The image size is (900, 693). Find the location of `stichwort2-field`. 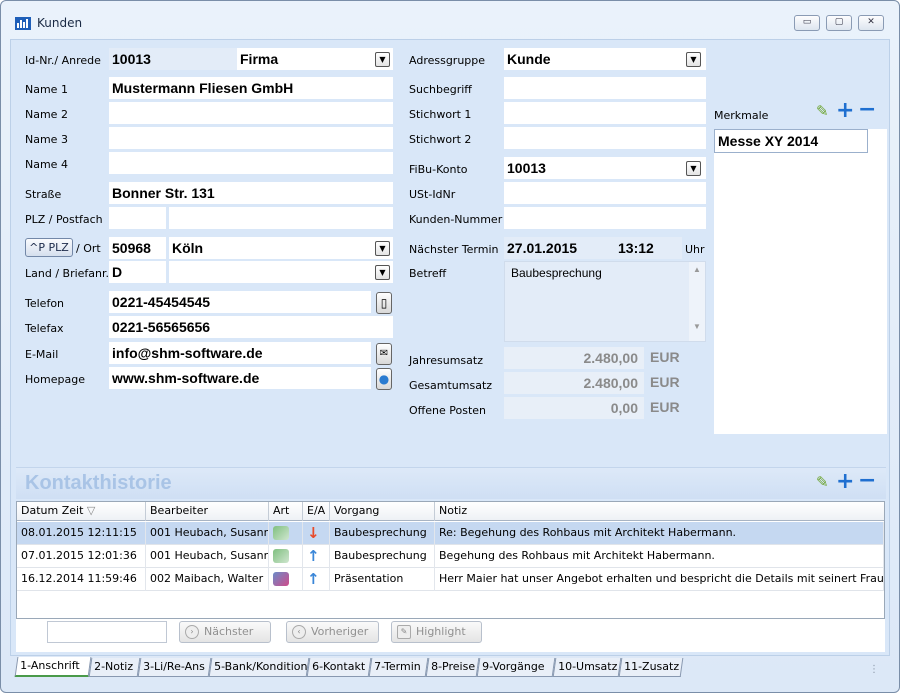

stichwort2-field is located at coordinates (605, 138).